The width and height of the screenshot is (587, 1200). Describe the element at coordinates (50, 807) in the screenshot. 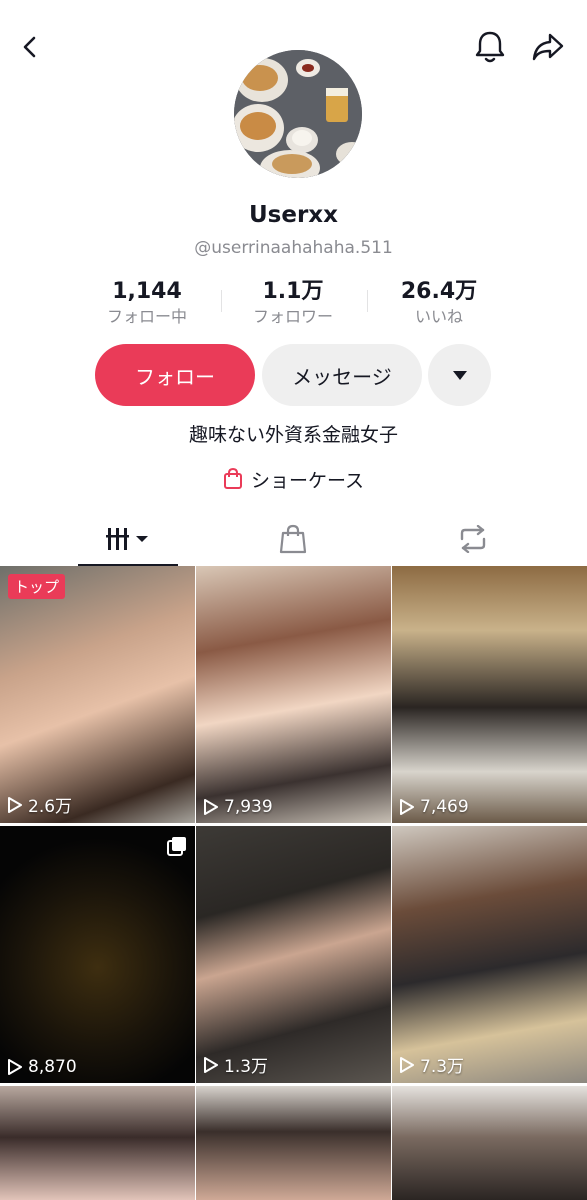

I see `video-view-count: 2.6万` at that location.